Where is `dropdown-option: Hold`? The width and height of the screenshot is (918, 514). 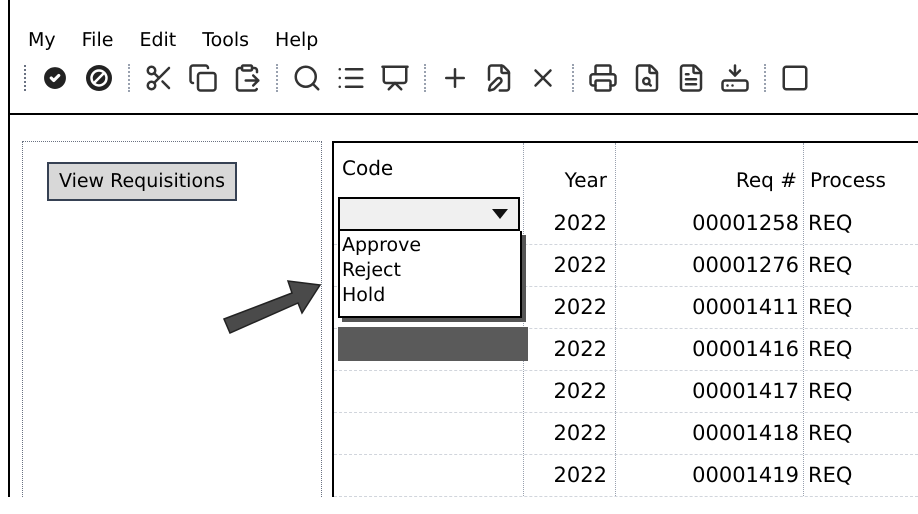
dropdown-option: Hold is located at coordinates (430, 295).